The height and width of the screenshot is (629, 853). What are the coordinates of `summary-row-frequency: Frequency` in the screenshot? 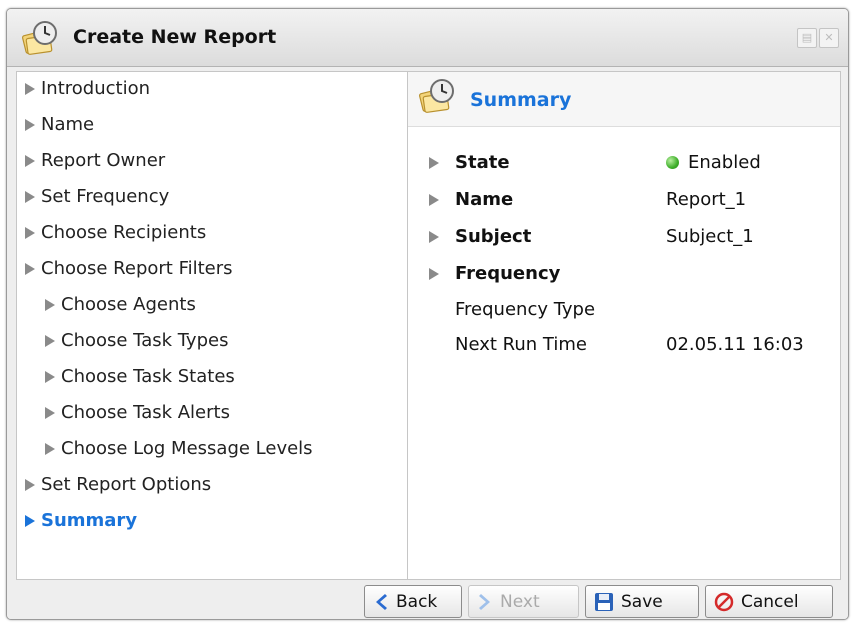 It's located at (624, 275).